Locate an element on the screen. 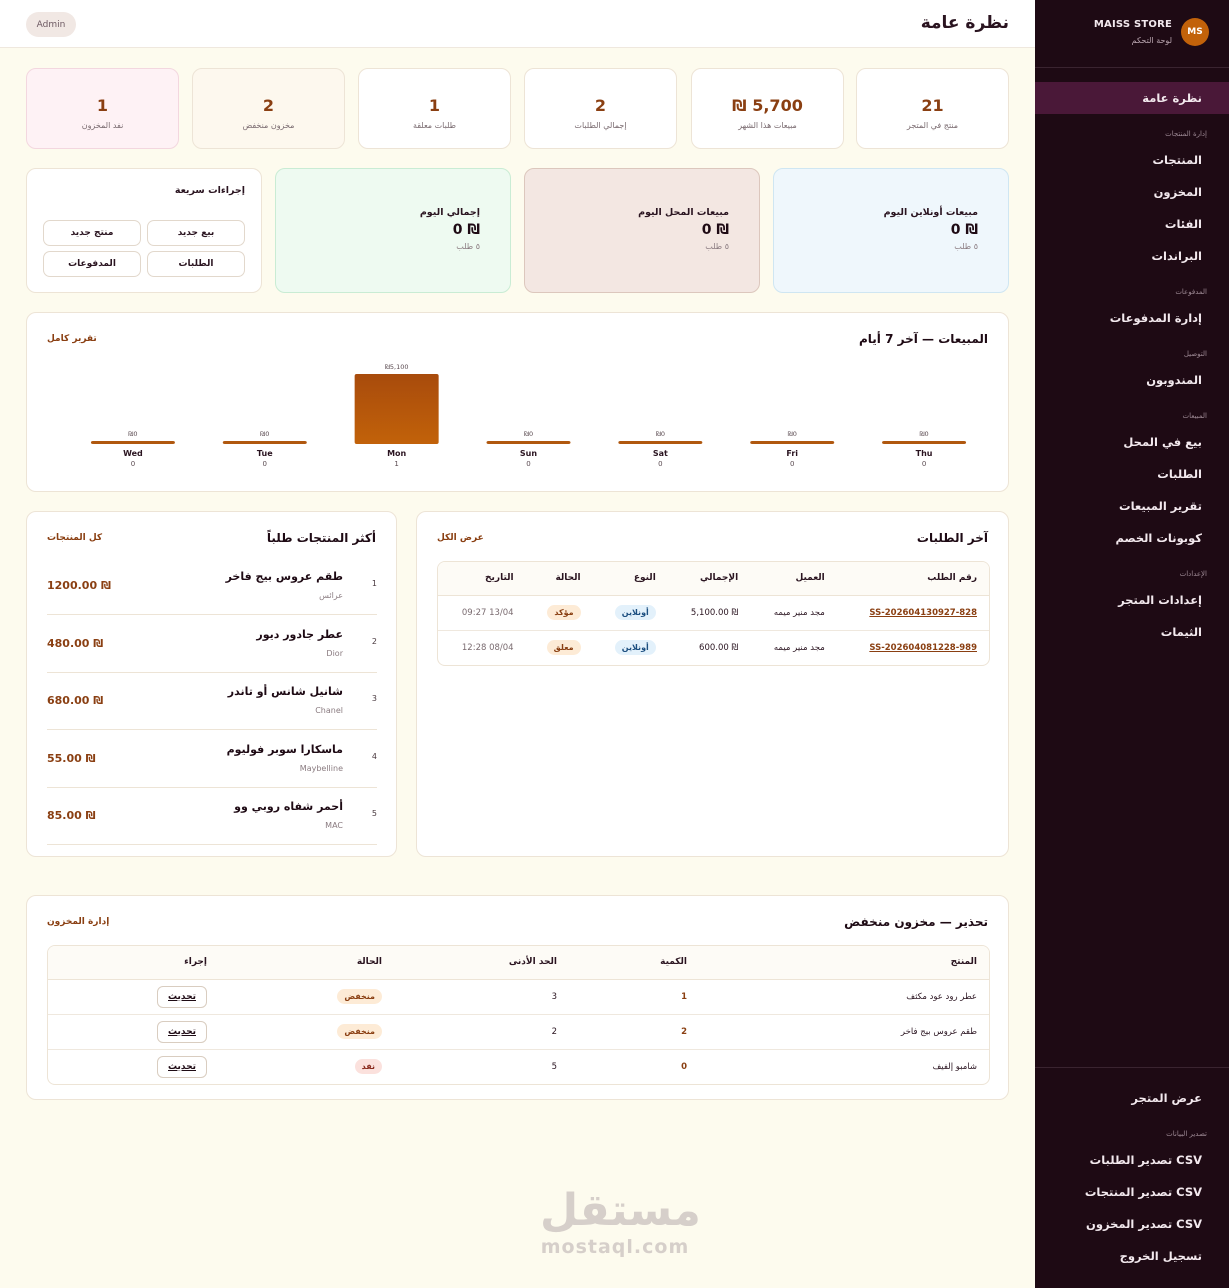 Image resolution: width=1229 pixels, height=1288 pixels. stat-label: إجمالي الطلبات is located at coordinates (600, 125).